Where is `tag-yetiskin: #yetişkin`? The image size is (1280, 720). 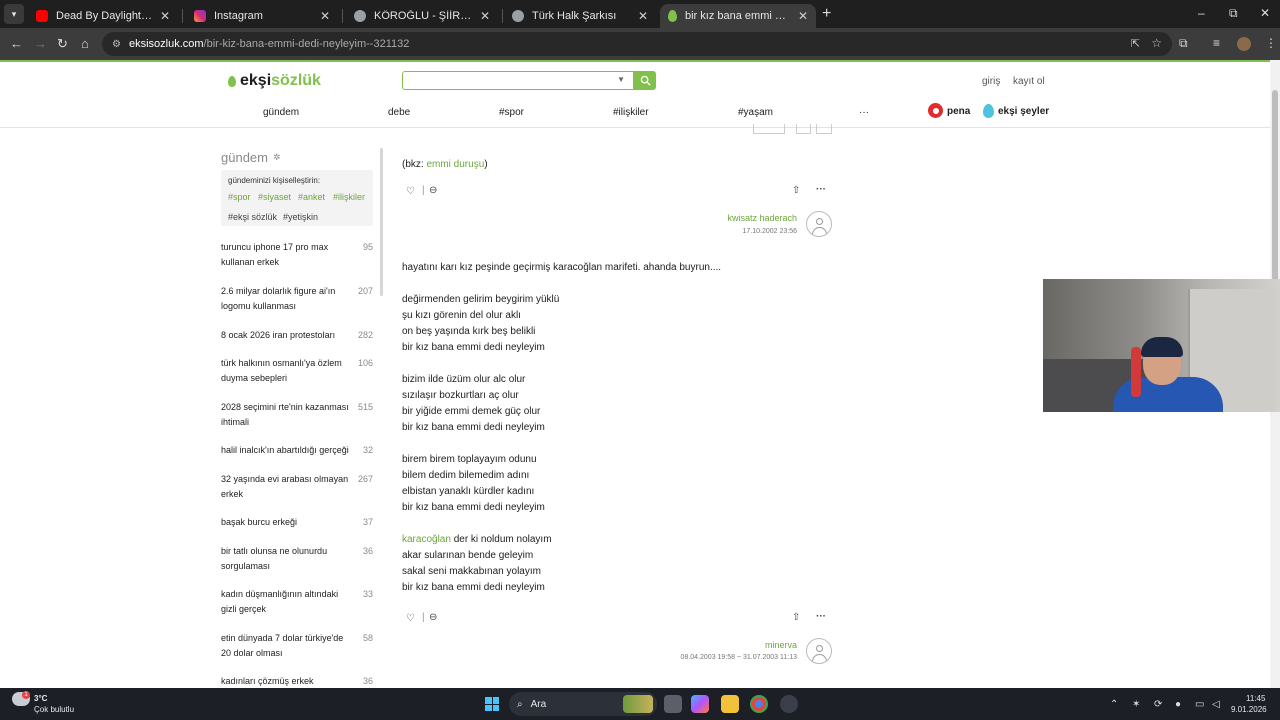
tag-yetiskin: #yetişkin is located at coordinates (300, 217).